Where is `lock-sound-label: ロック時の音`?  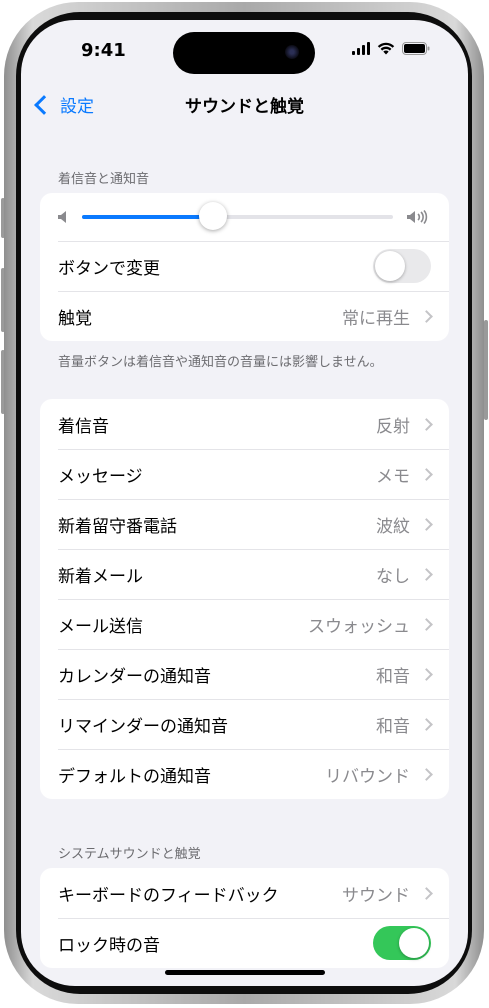 lock-sound-label: ロック時の音 is located at coordinates (109, 945).